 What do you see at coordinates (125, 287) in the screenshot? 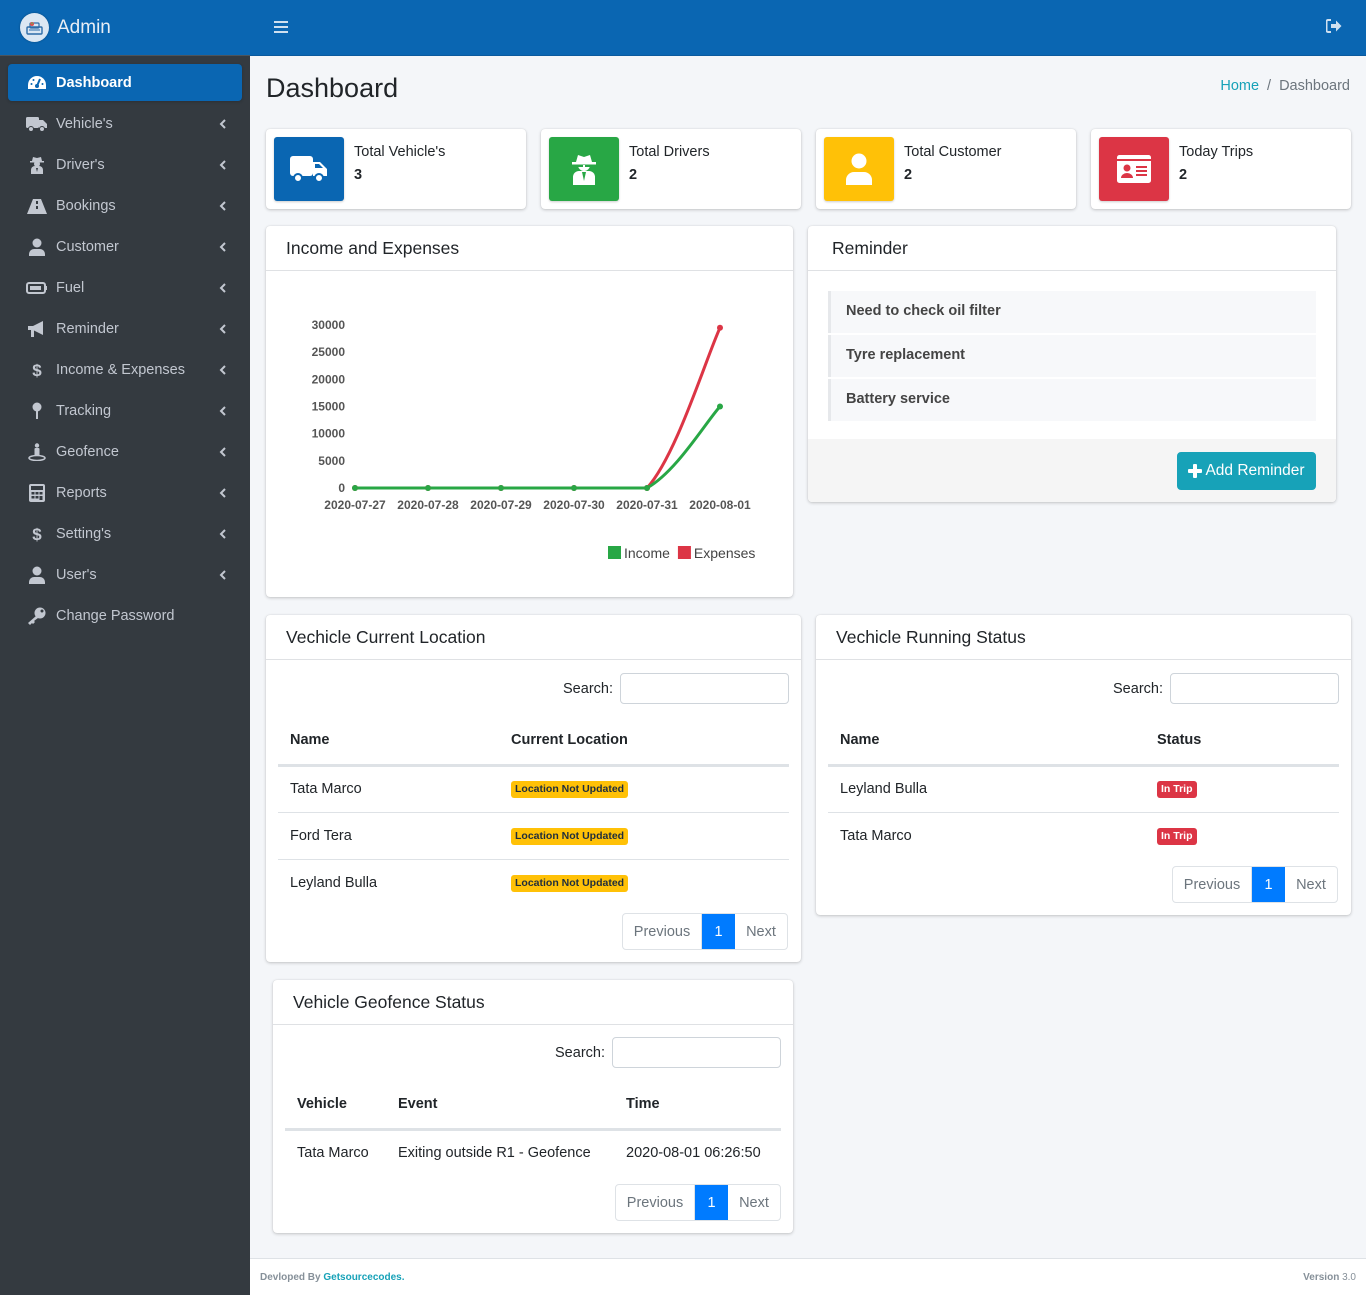
I see `sidebar-item-fuel: Fuel` at bounding box center [125, 287].